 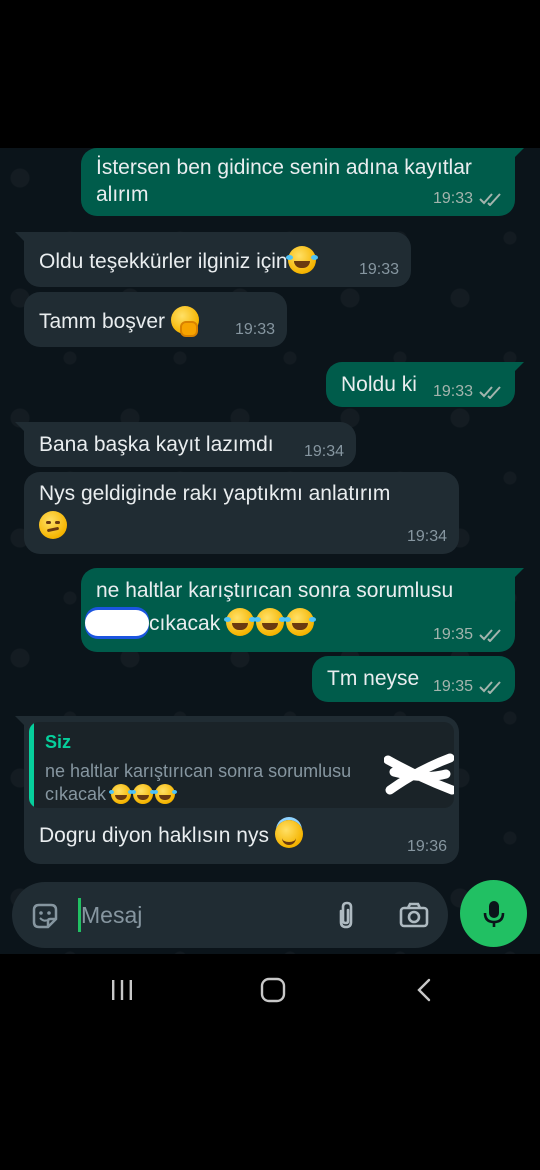 I want to click on message-time: 19:36, so click(x=426, y=846).